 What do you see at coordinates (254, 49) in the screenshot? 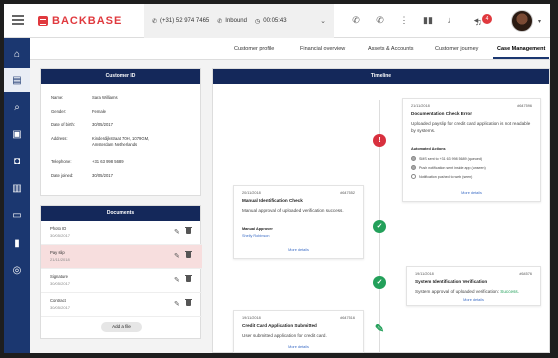
I see `tab-customer-profile: Customer profile` at bounding box center [254, 49].